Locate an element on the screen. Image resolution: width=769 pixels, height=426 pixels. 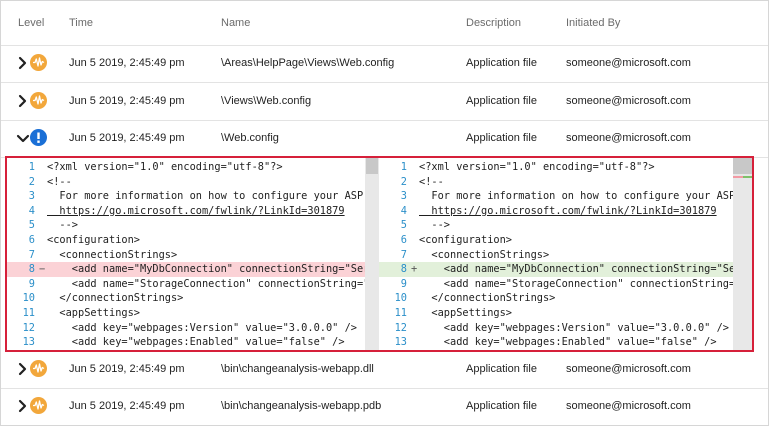
line-number: 3 is located at coordinates (31, 196).